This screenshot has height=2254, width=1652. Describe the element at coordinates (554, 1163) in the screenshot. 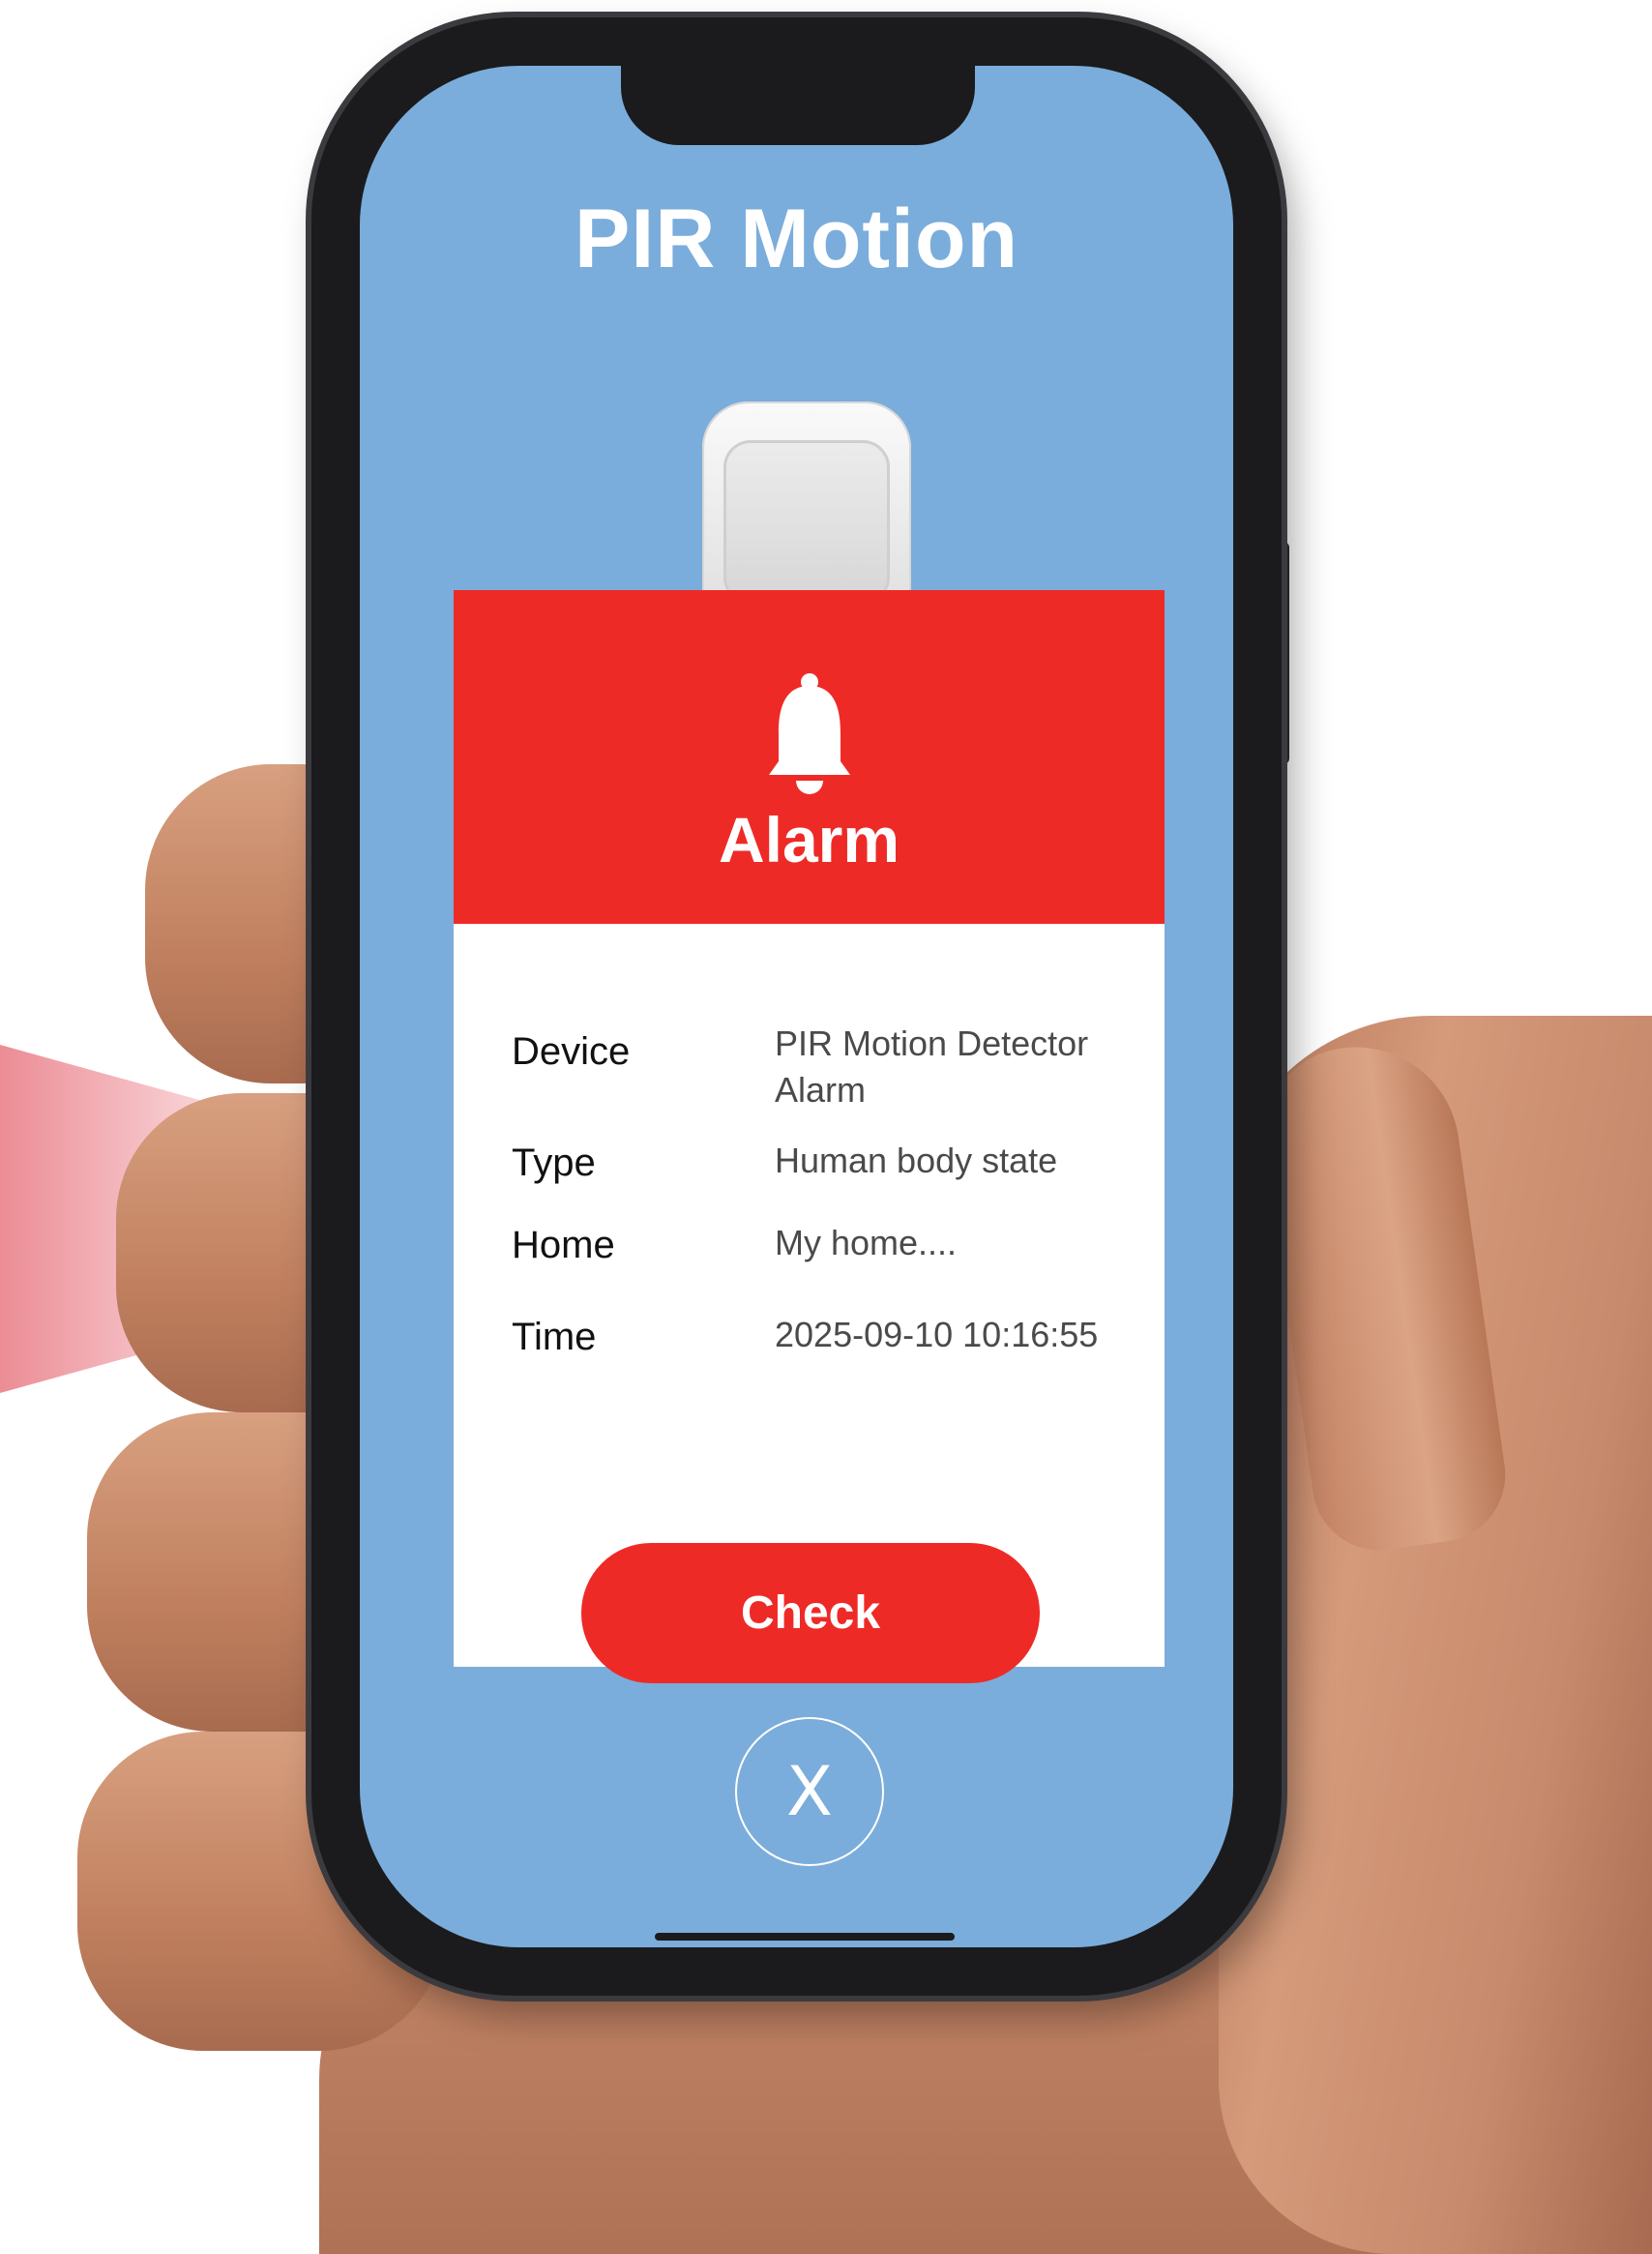

I see `detail-label: Type` at that location.